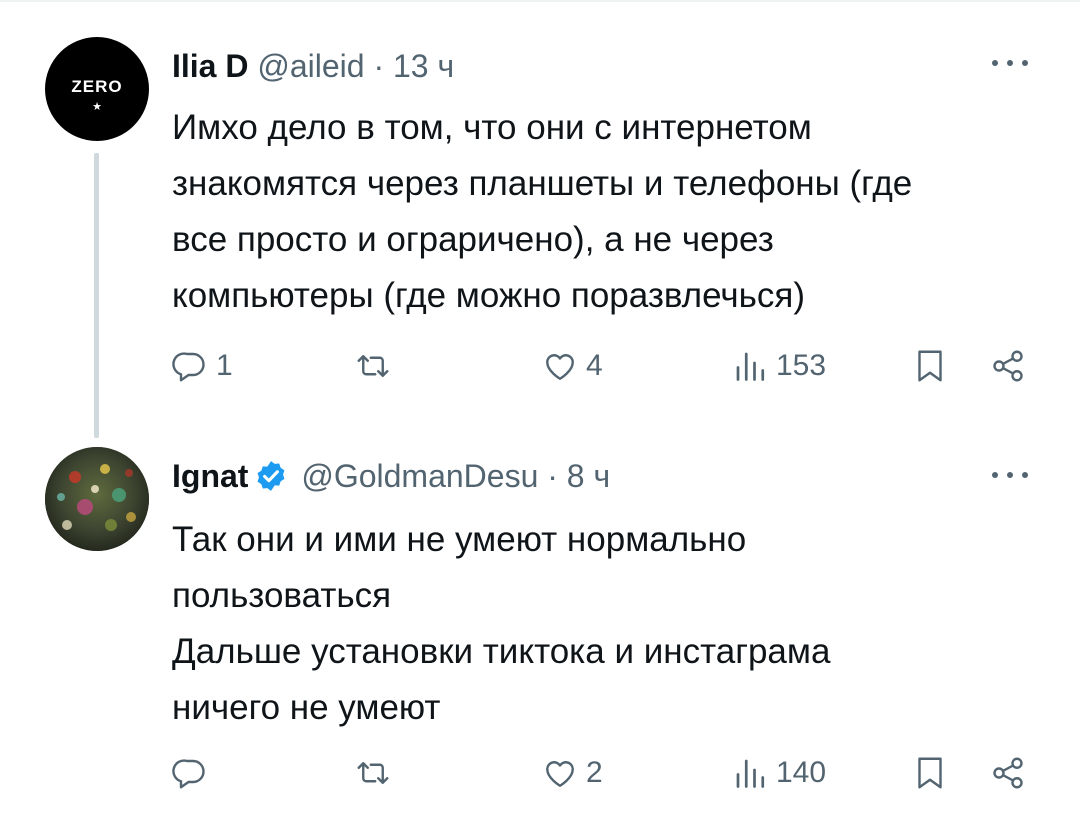 The image size is (1080, 824). I want to click on tweet-text-line: все просто и ограричено), а не через, so click(473, 239).